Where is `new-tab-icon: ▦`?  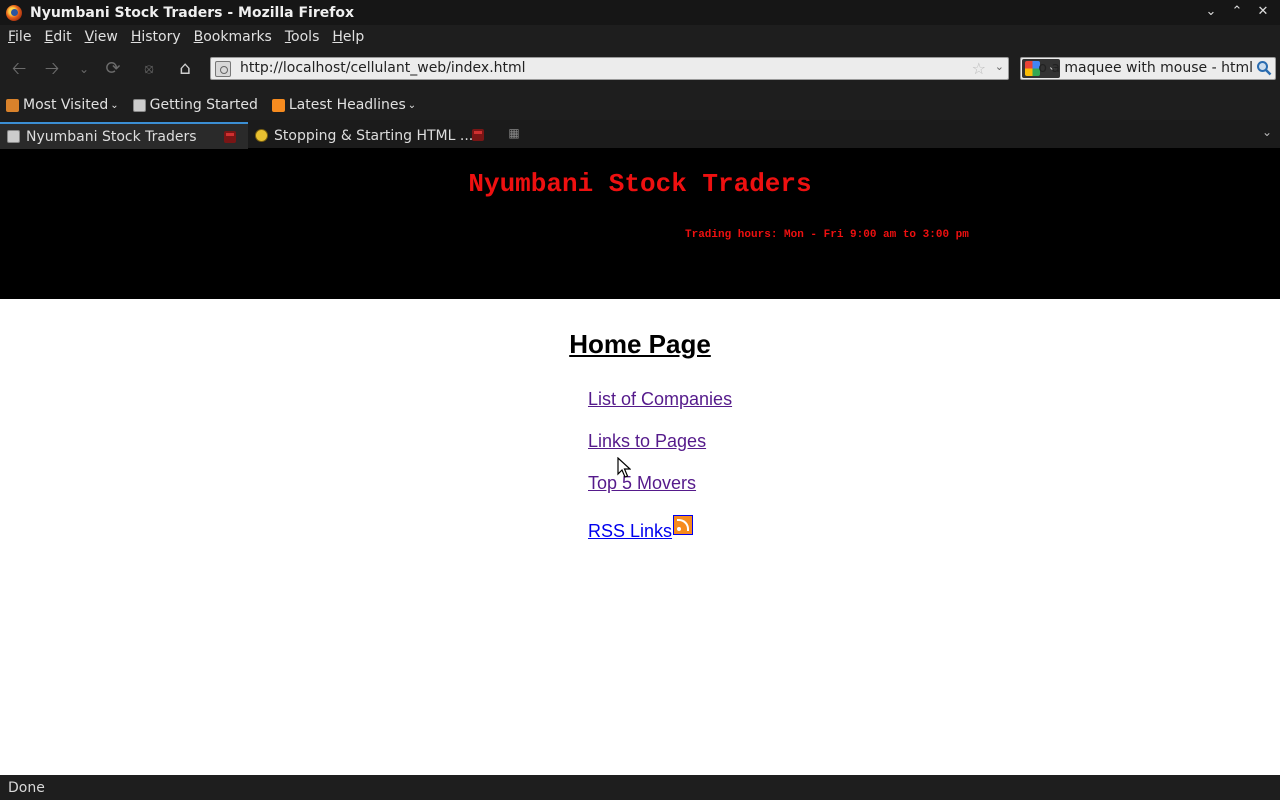 new-tab-icon: ▦ is located at coordinates (514, 133).